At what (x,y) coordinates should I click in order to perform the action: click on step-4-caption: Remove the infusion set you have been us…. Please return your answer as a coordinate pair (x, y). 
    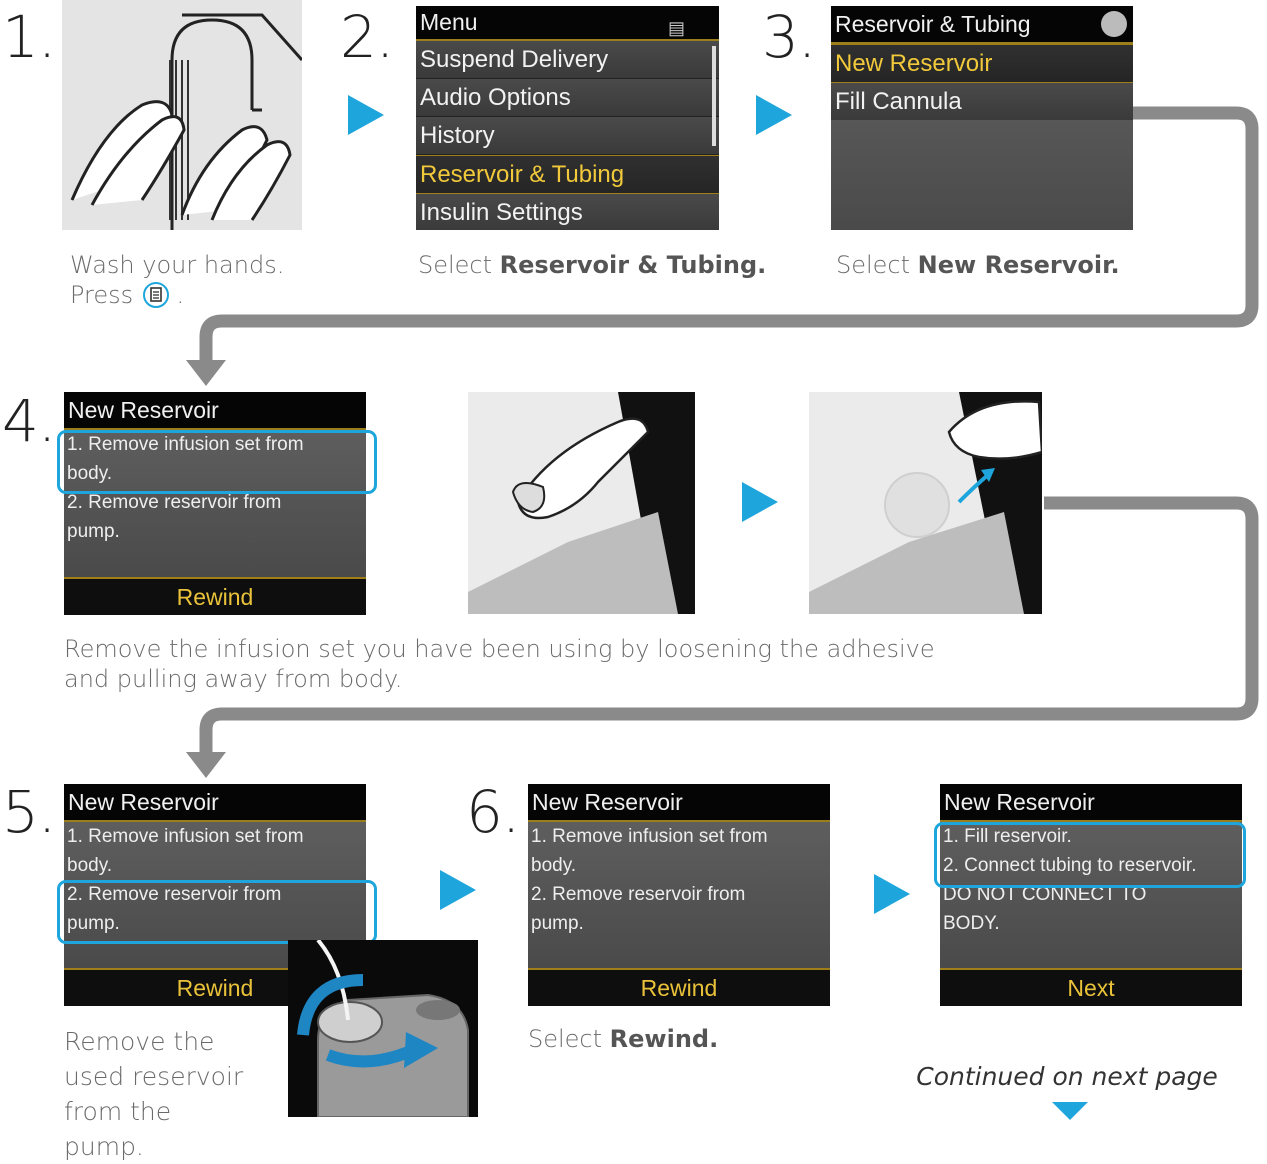
    Looking at the image, I should click on (499, 664).